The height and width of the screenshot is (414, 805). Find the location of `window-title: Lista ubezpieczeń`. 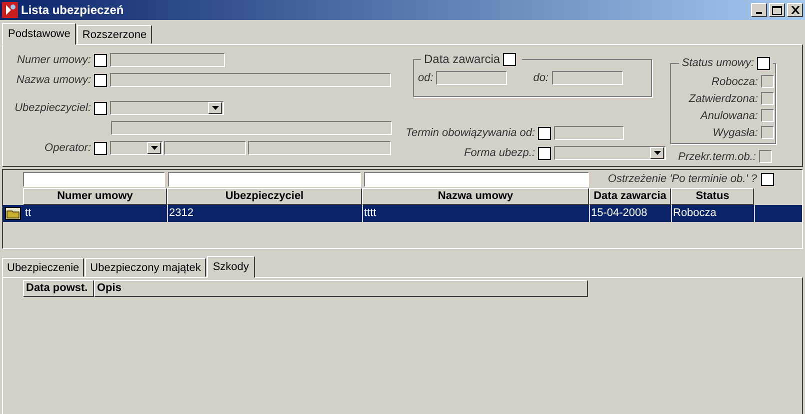

window-title: Lista ubezpieczeń is located at coordinates (73, 10).